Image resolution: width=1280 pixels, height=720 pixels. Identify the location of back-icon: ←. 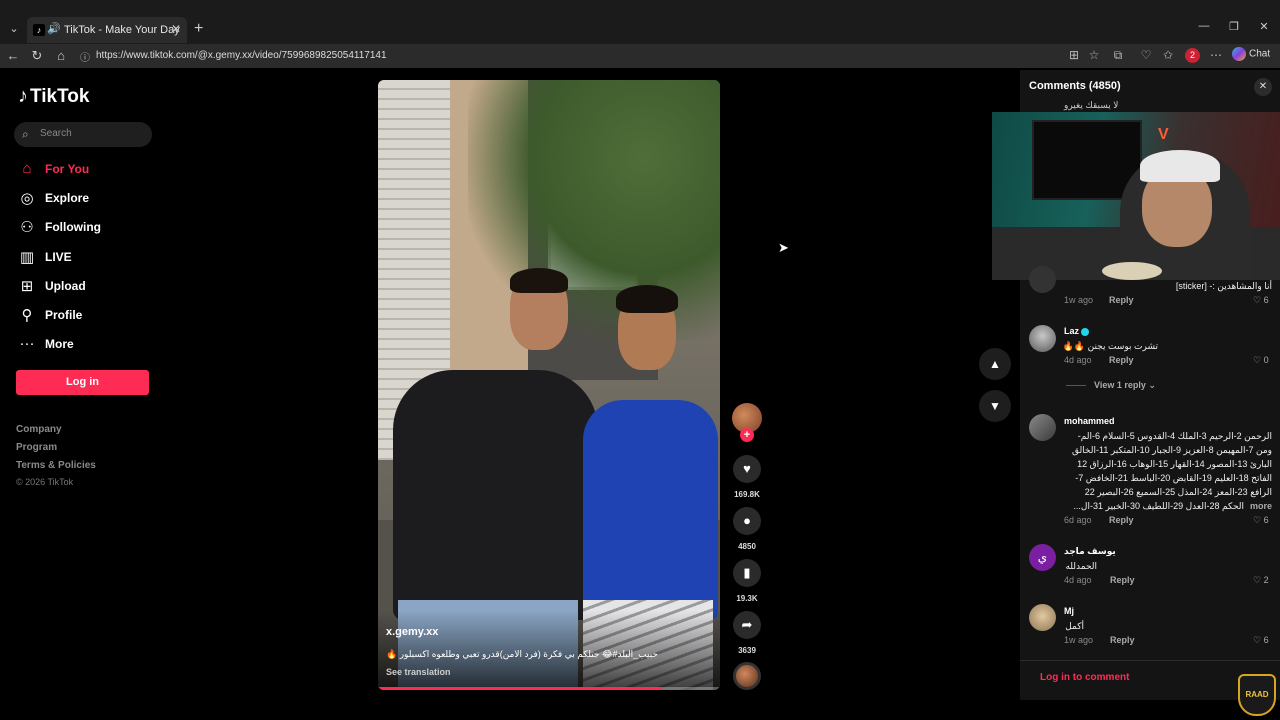
(13, 55).